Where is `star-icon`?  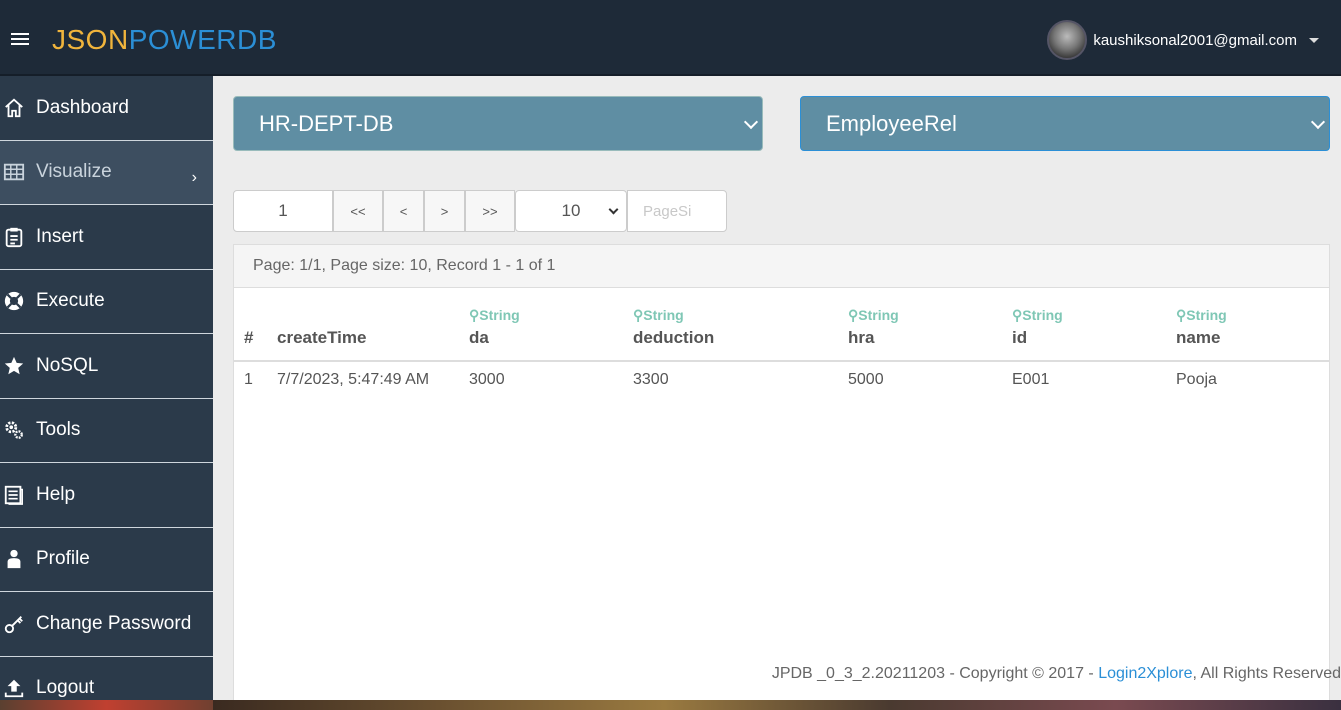
star-icon is located at coordinates (14, 366).